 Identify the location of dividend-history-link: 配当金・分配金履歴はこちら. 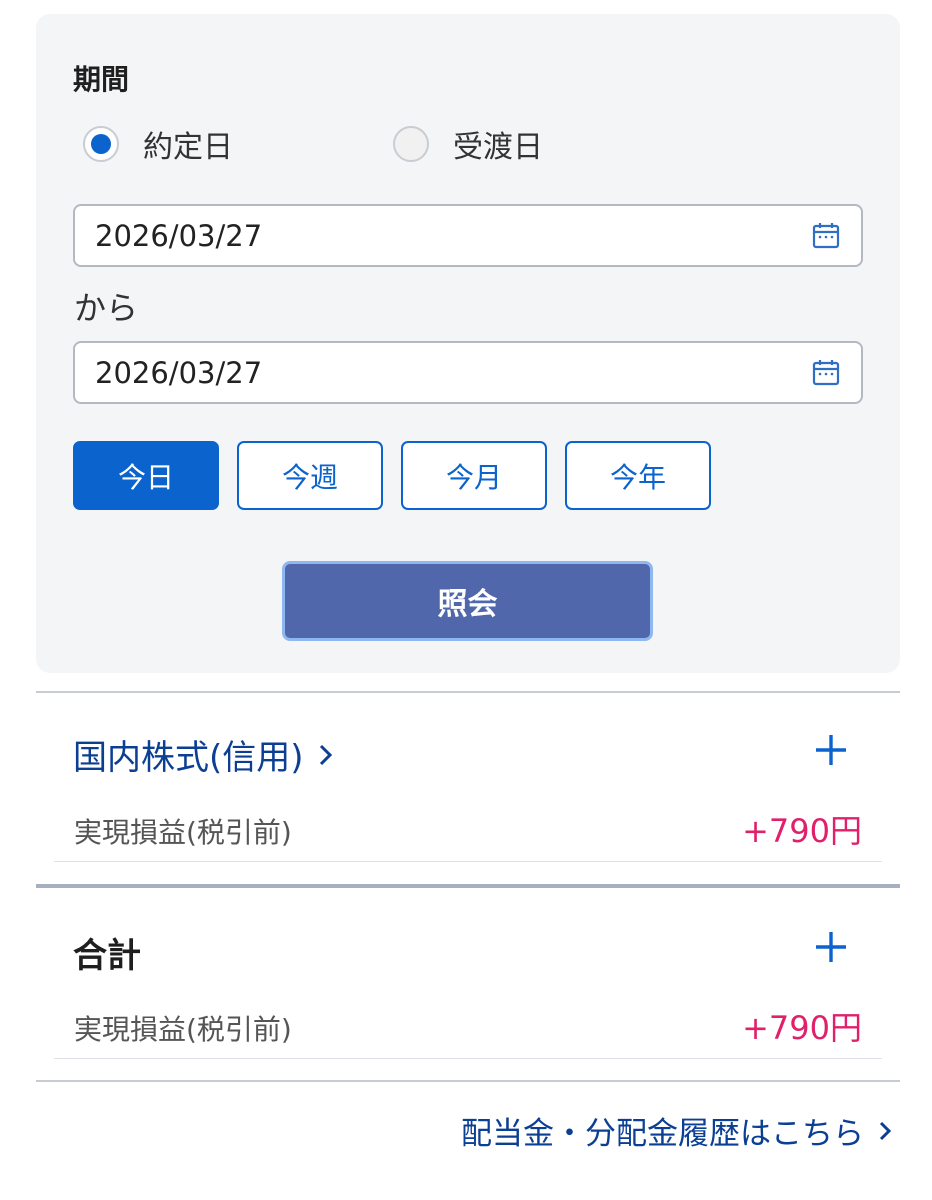
(676, 1130).